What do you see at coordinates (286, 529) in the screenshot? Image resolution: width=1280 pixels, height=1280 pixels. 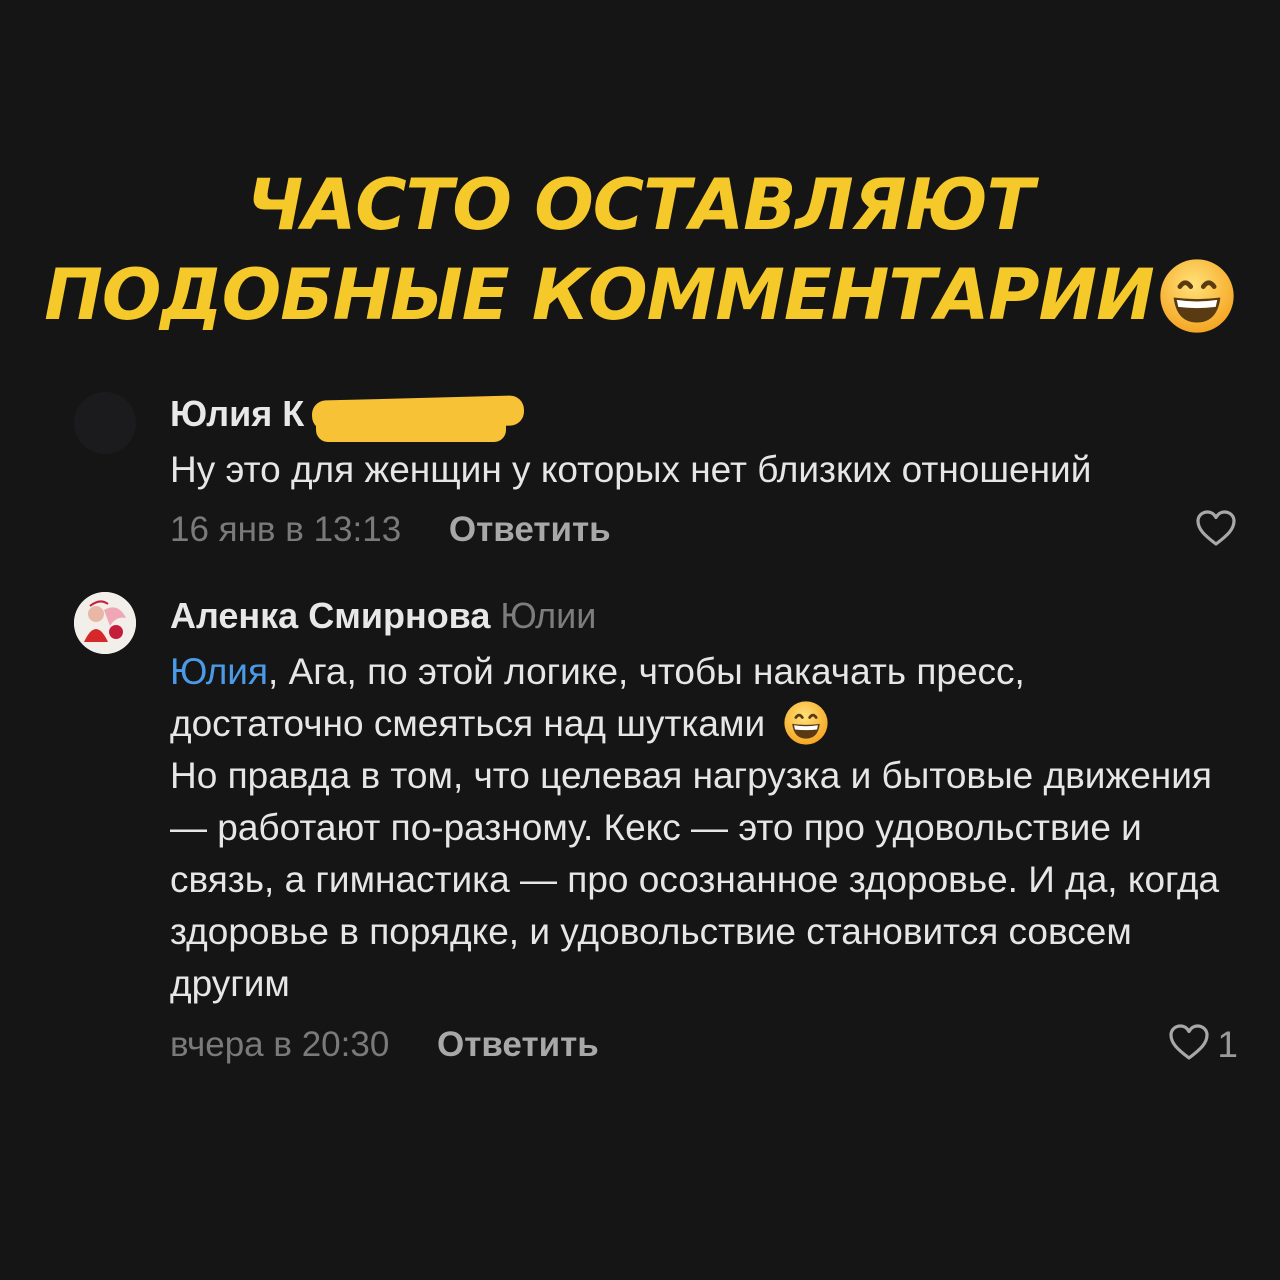 I see `comment-time: 16 янв в 13:13` at bounding box center [286, 529].